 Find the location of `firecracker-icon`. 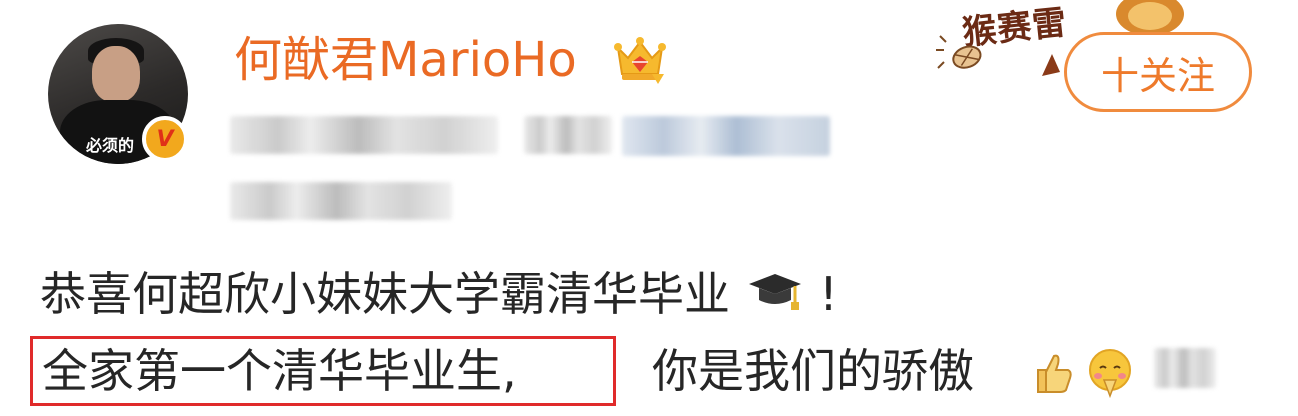

firecracker-icon is located at coordinates (959, 52).